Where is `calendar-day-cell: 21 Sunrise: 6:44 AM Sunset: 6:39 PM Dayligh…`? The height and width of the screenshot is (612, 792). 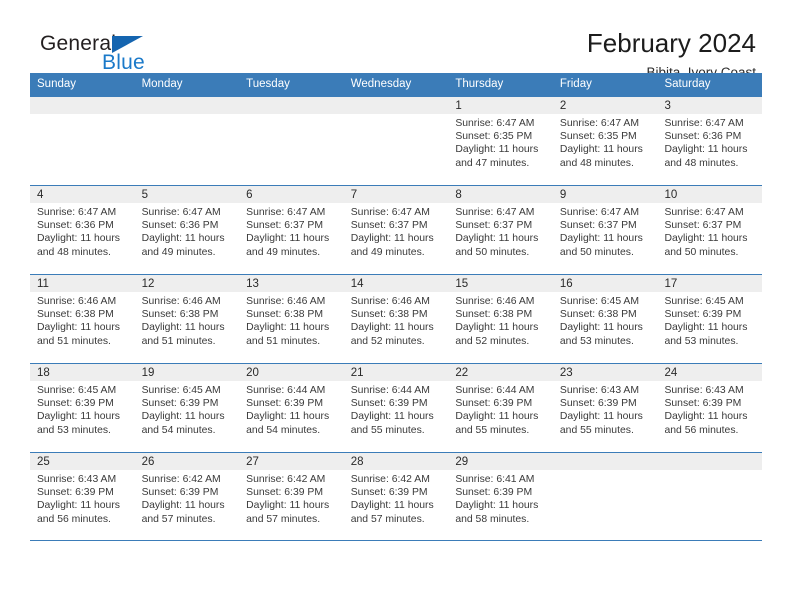
calendar-day-cell: 21 Sunrise: 6:44 AM Sunset: 6:39 PM Dayligh… is located at coordinates (396, 408).